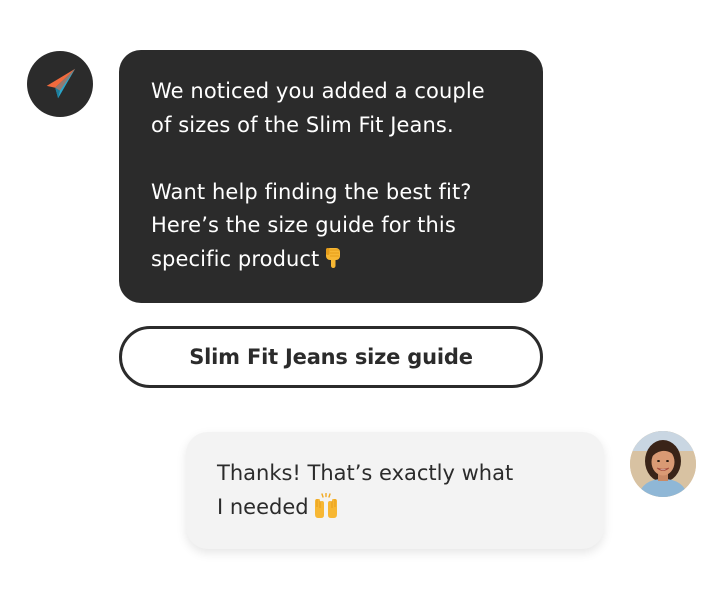 The width and height of the screenshot is (719, 607). I want to click on user-message-bubble: Thanks! That’s exactly what I needed, so click(395, 490).